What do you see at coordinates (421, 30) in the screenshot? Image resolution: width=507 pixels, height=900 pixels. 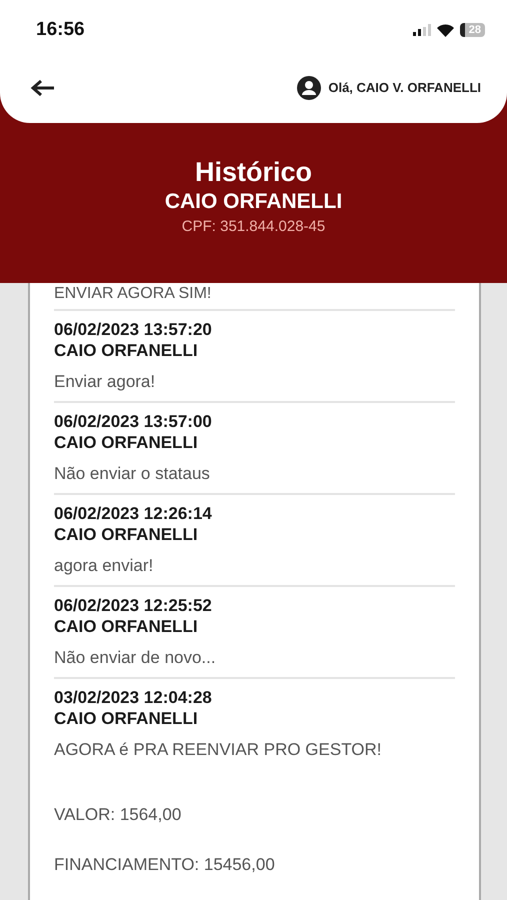 I see `signal-icon` at bounding box center [421, 30].